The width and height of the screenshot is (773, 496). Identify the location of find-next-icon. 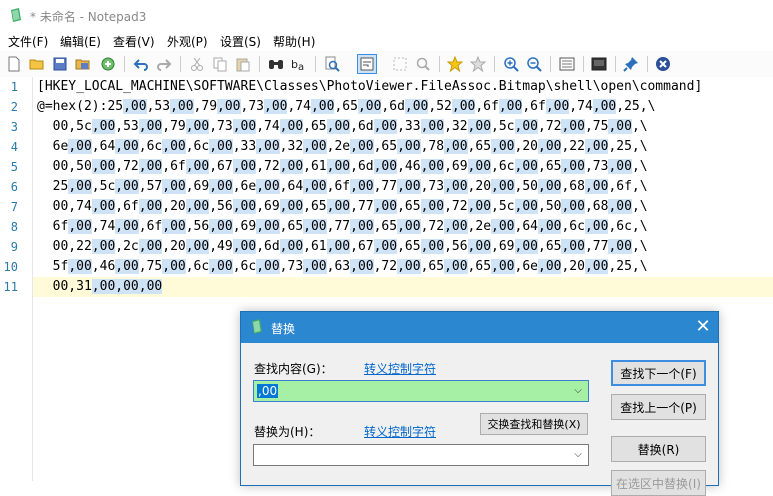
(332, 64).